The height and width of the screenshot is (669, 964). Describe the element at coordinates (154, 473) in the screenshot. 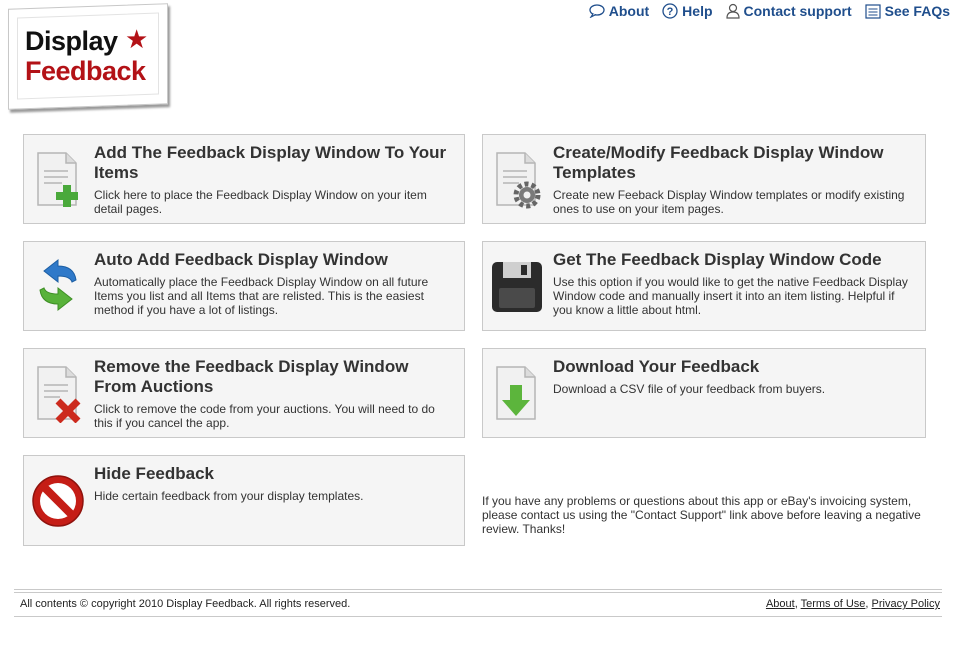

I see `tile-hide-title: Hide Feedback` at that location.